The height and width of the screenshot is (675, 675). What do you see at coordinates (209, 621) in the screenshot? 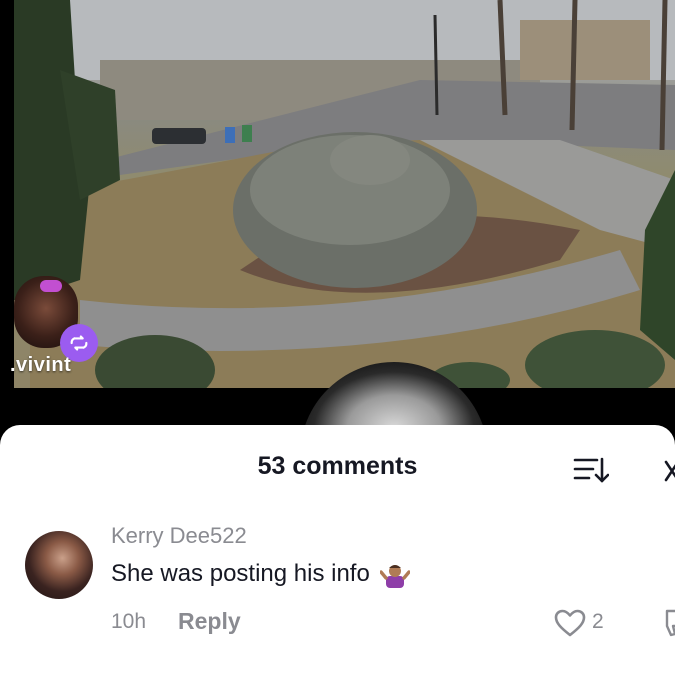
I see `reply-button: Reply` at bounding box center [209, 621].